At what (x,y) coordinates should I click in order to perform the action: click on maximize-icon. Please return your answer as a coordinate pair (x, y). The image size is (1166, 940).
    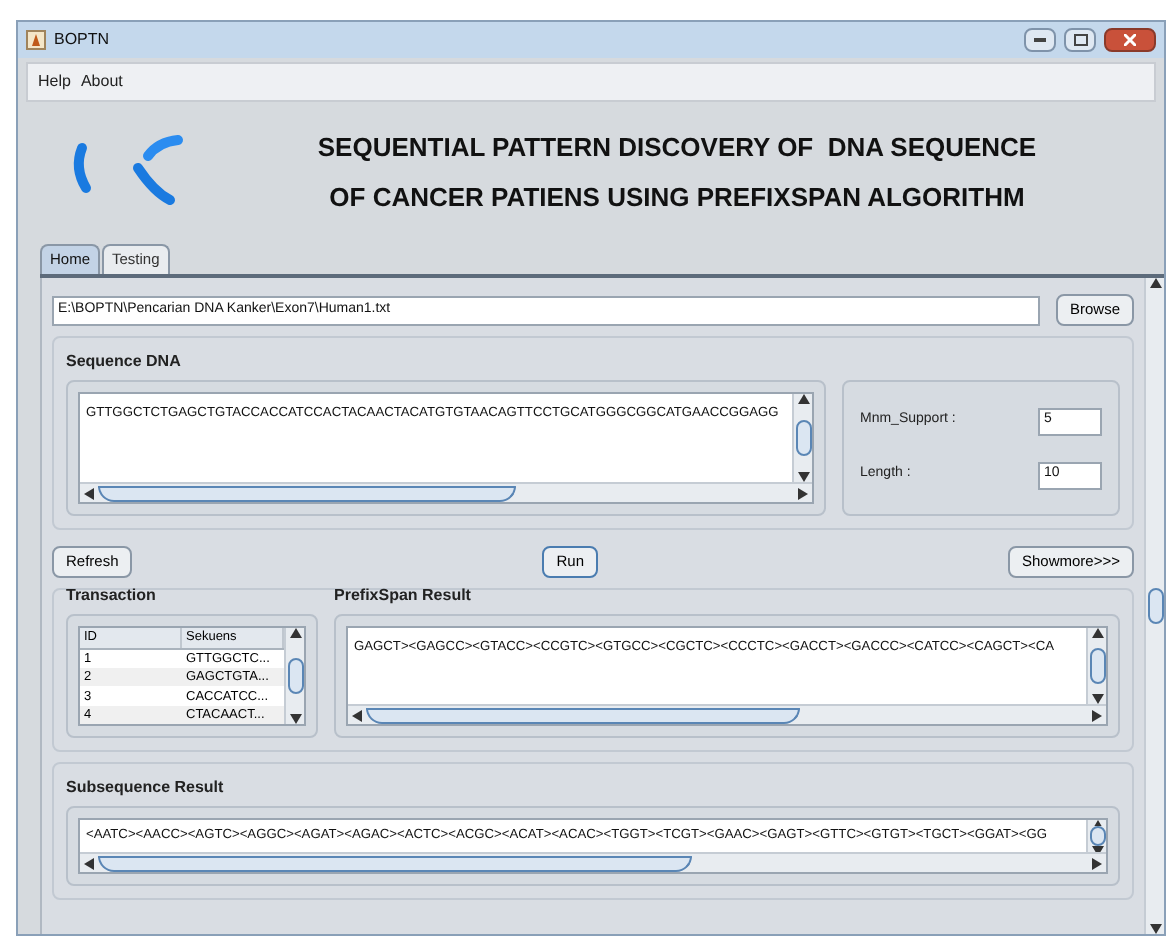
    Looking at the image, I should click on (1080, 40).